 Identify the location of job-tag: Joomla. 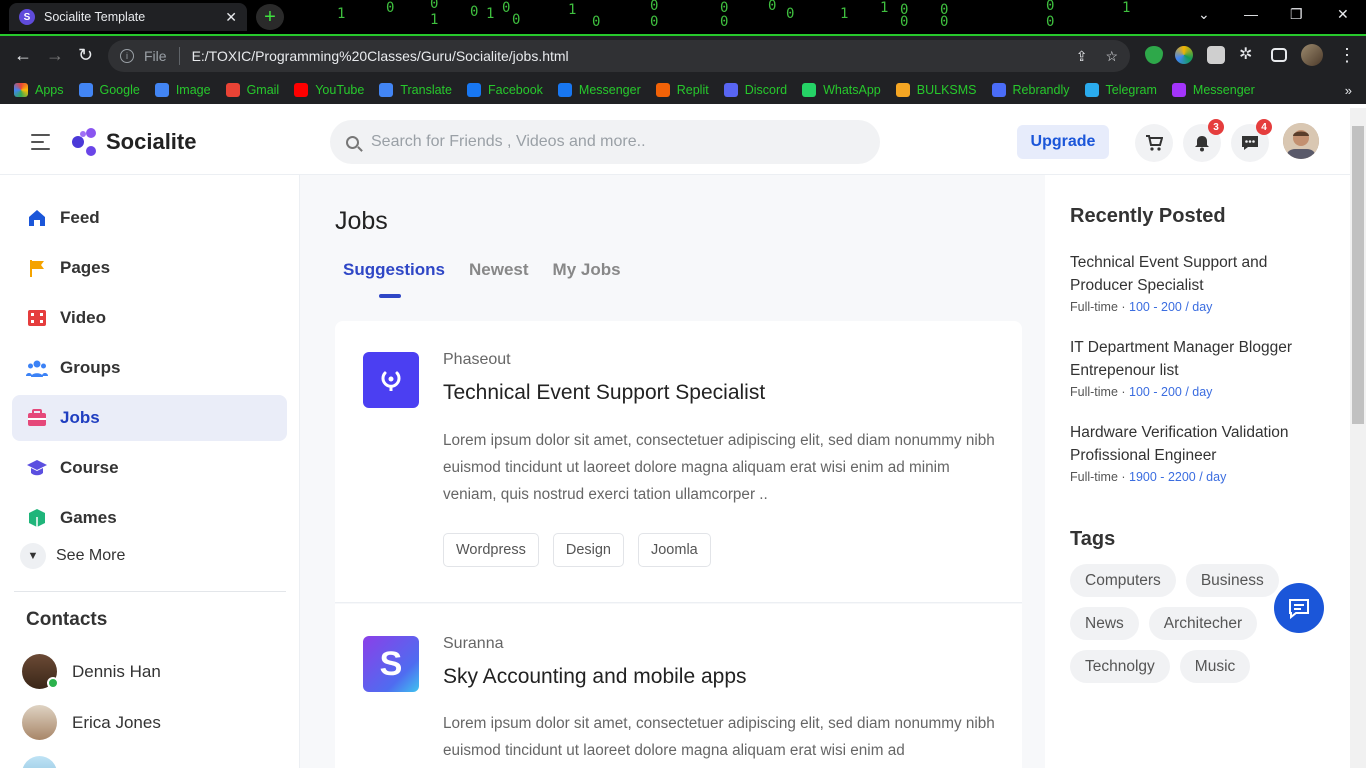
(674, 550).